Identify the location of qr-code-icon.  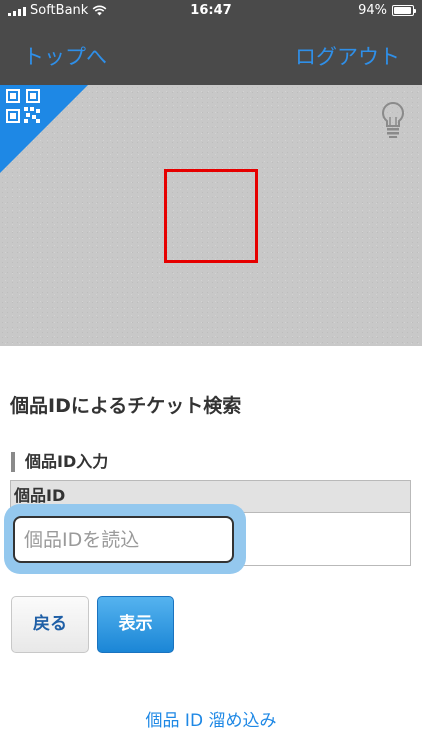
(25, 108).